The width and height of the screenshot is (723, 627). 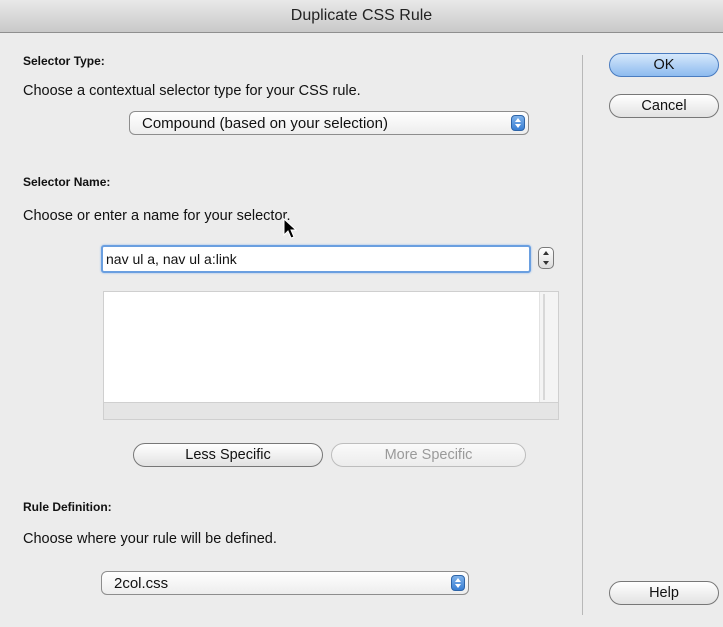 What do you see at coordinates (290, 228) in the screenshot?
I see `mouse-pointer-icon` at bounding box center [290, 228].